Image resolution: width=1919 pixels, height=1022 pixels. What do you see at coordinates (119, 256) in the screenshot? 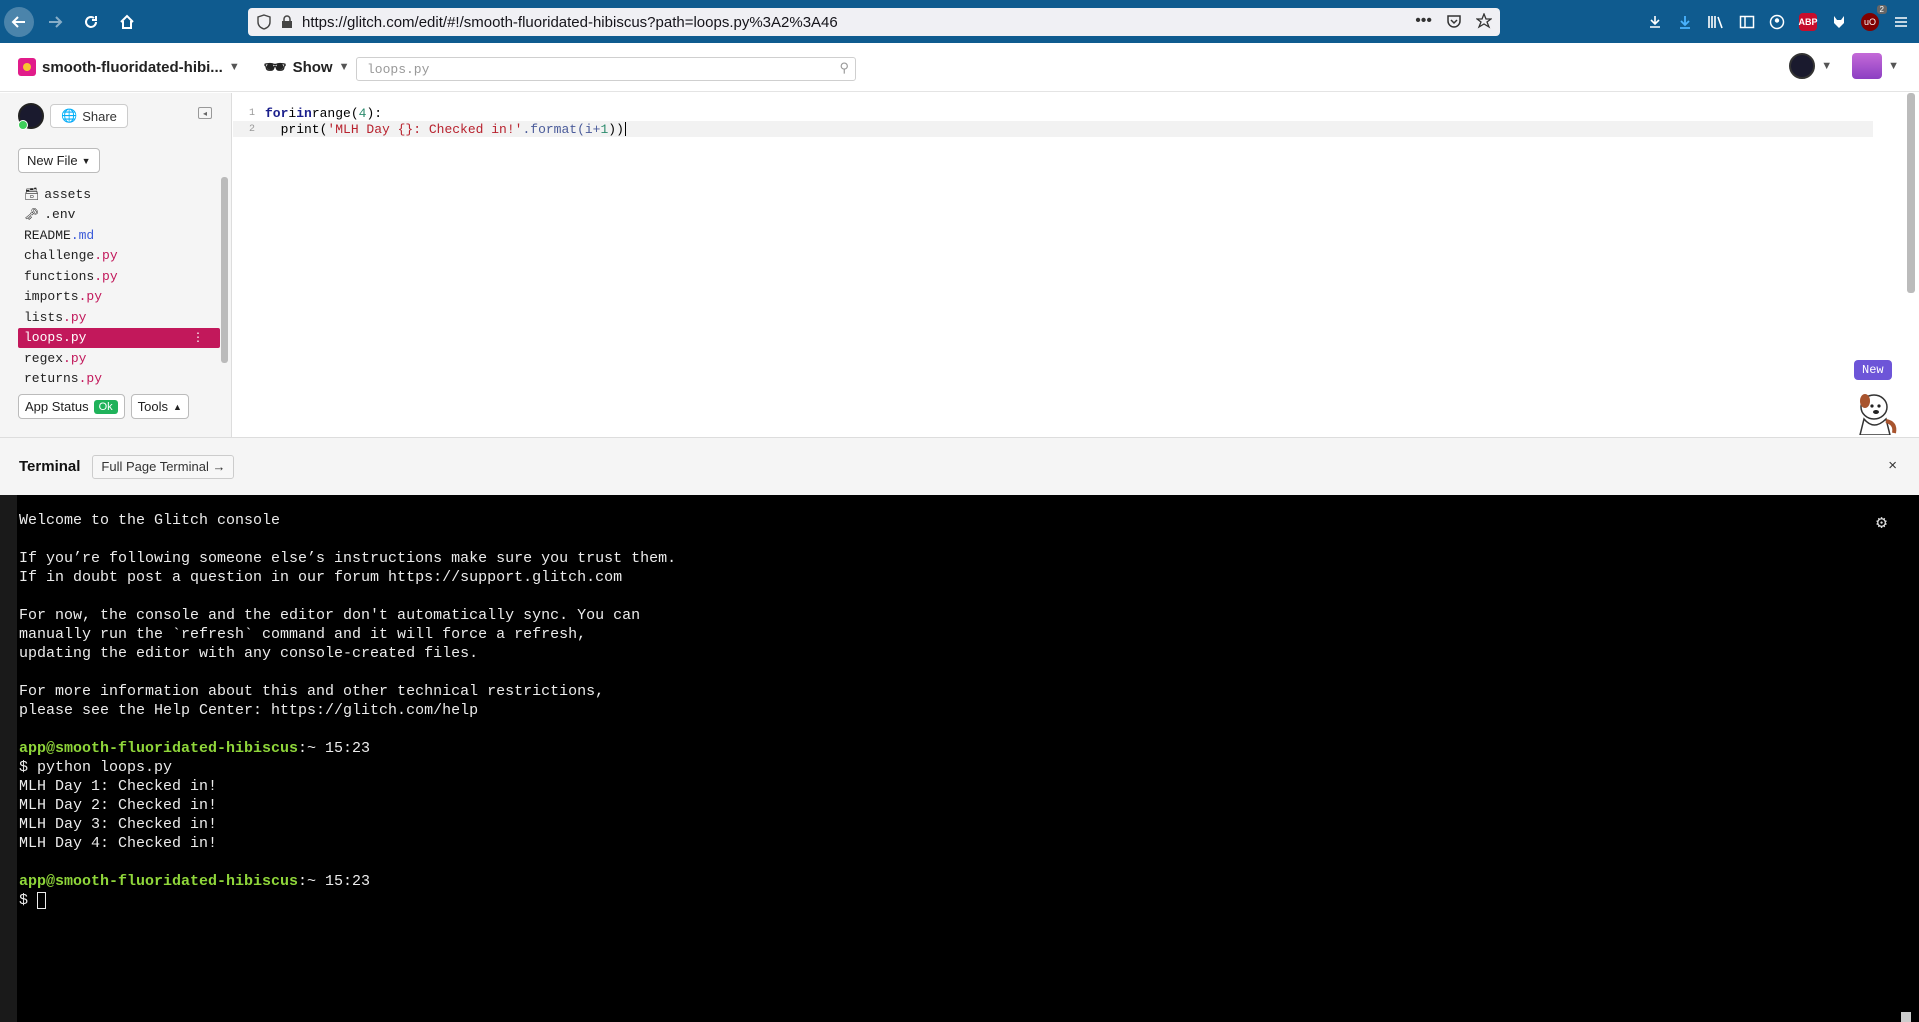
I see `file-item-challenge: challenge .py` at bounding box center [119, 256].